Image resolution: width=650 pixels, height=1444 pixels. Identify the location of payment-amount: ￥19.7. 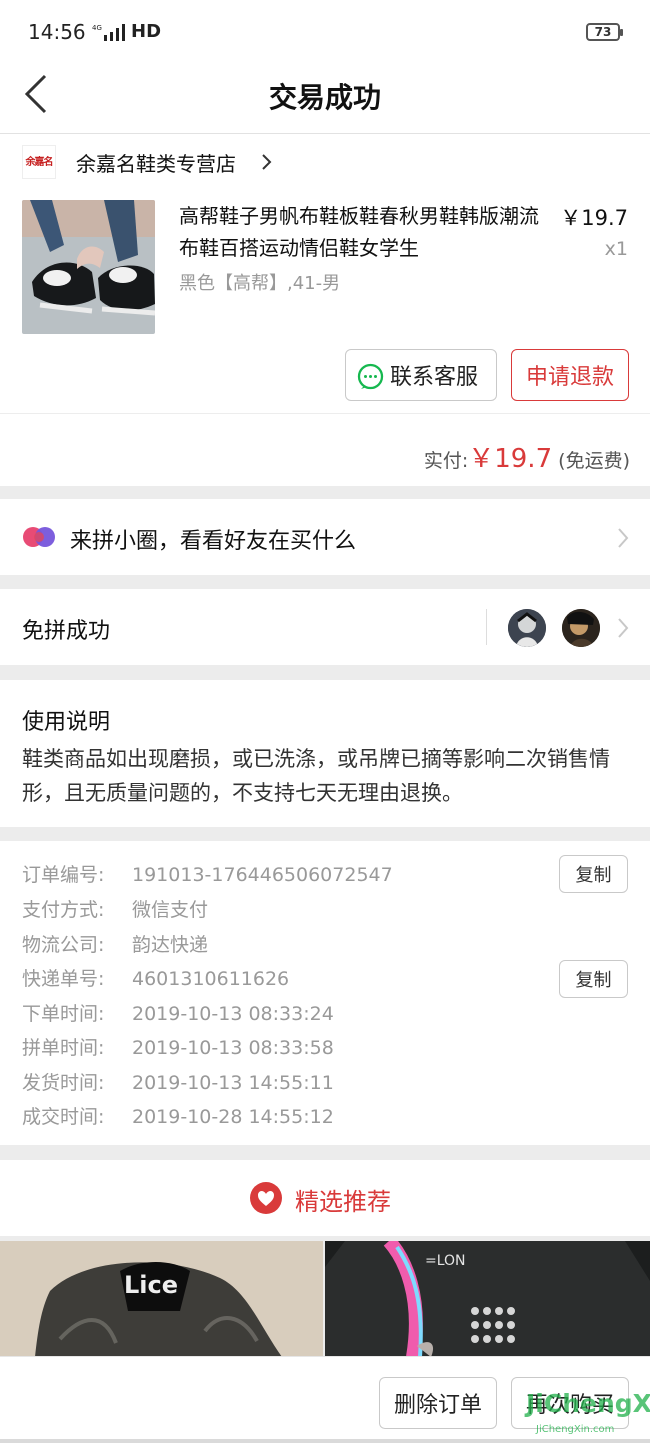
(510, 459).